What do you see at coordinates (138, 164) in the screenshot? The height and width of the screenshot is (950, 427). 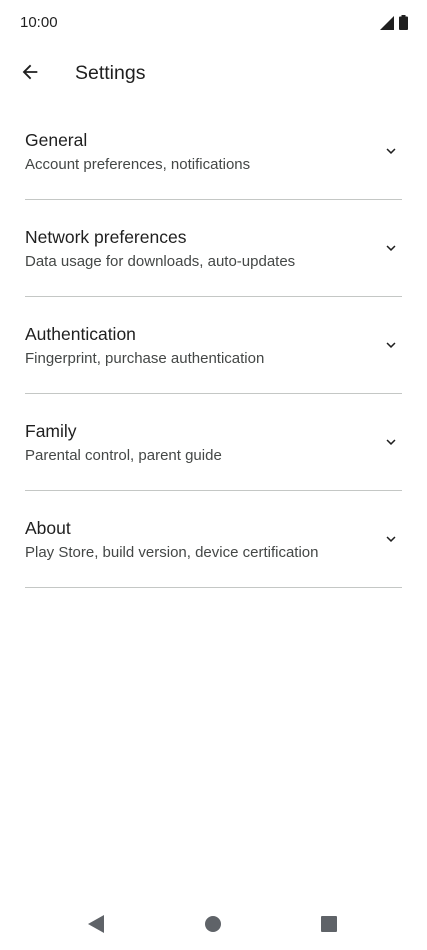 I see `item-subtitle: Account preferences, notifications` at bounding box center [138, 164].